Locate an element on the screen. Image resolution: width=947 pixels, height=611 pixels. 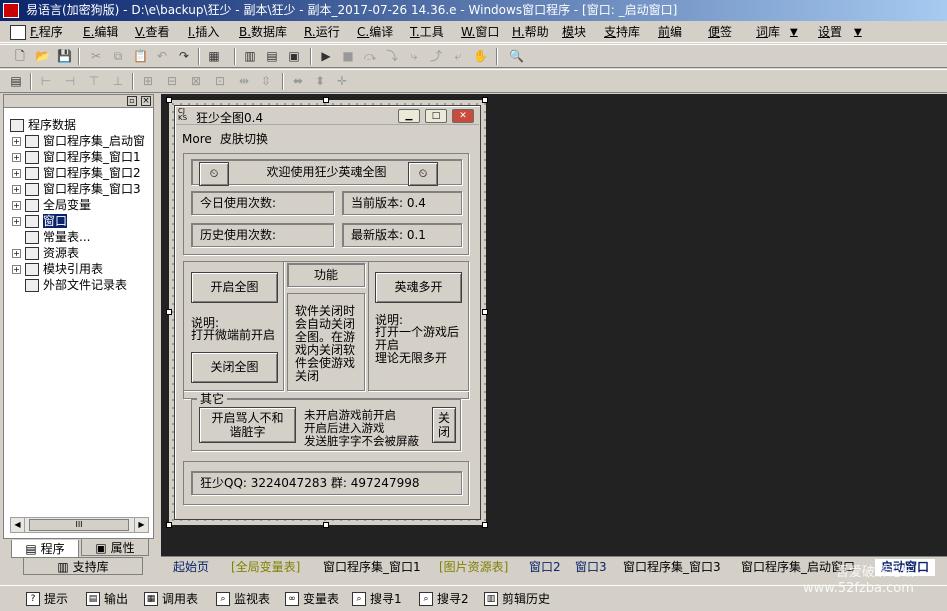
minimize-icon: ▁ is located at coordinates (409, 116).